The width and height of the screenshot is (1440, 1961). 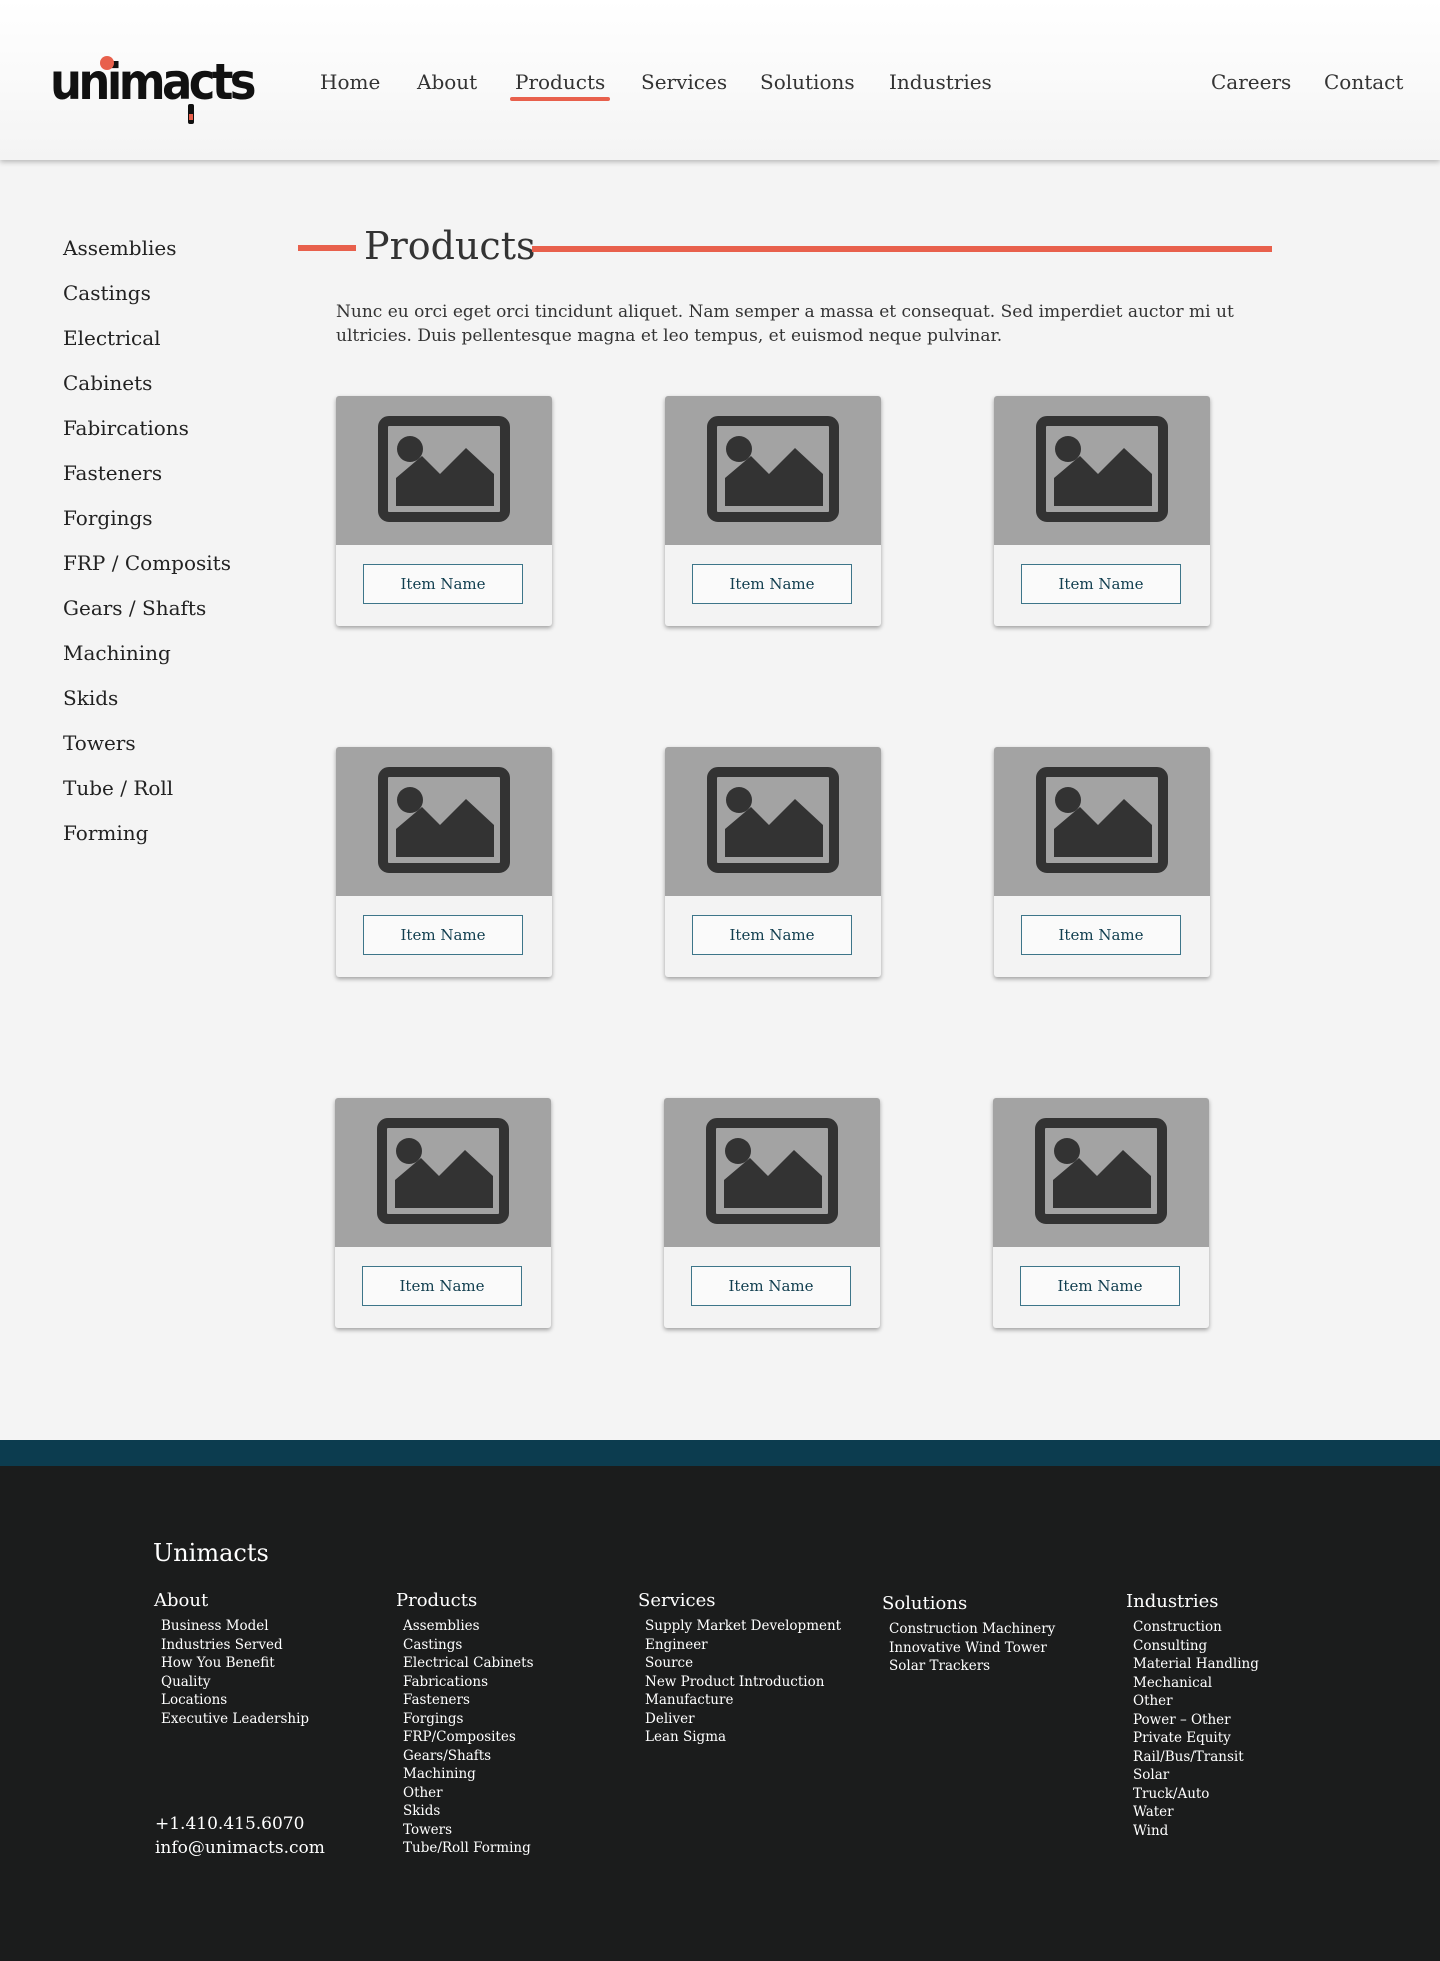 What do you see at coordinates (147, 481) in the screenshot?
I see `sidebar-item-fasteners: Fasteners` at bounding box center [147, 481].